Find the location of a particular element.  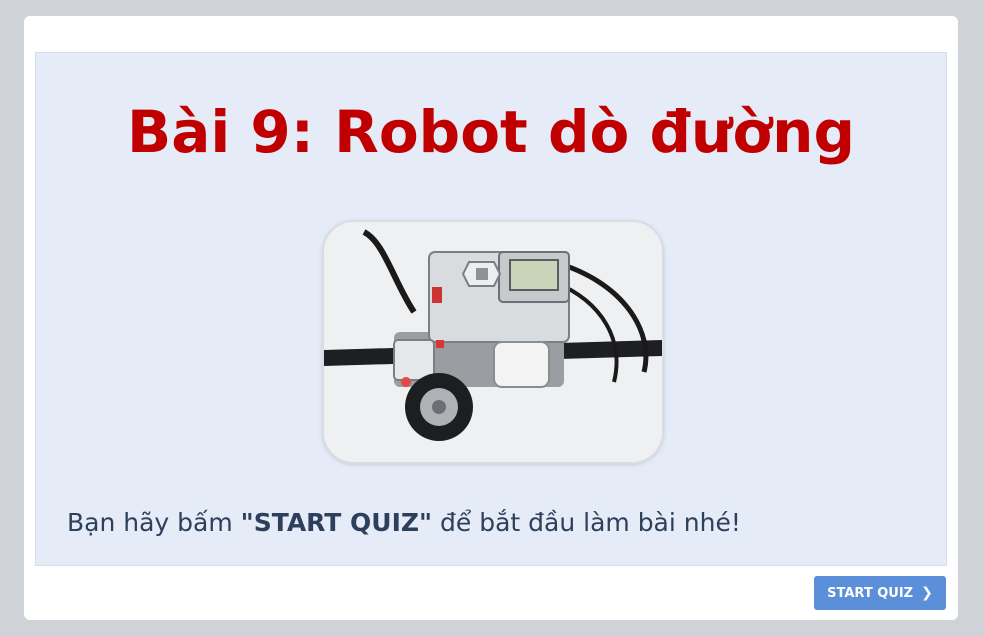

instruction-part-1: Bạn hãy bấm is located at coordinates (154, 522).